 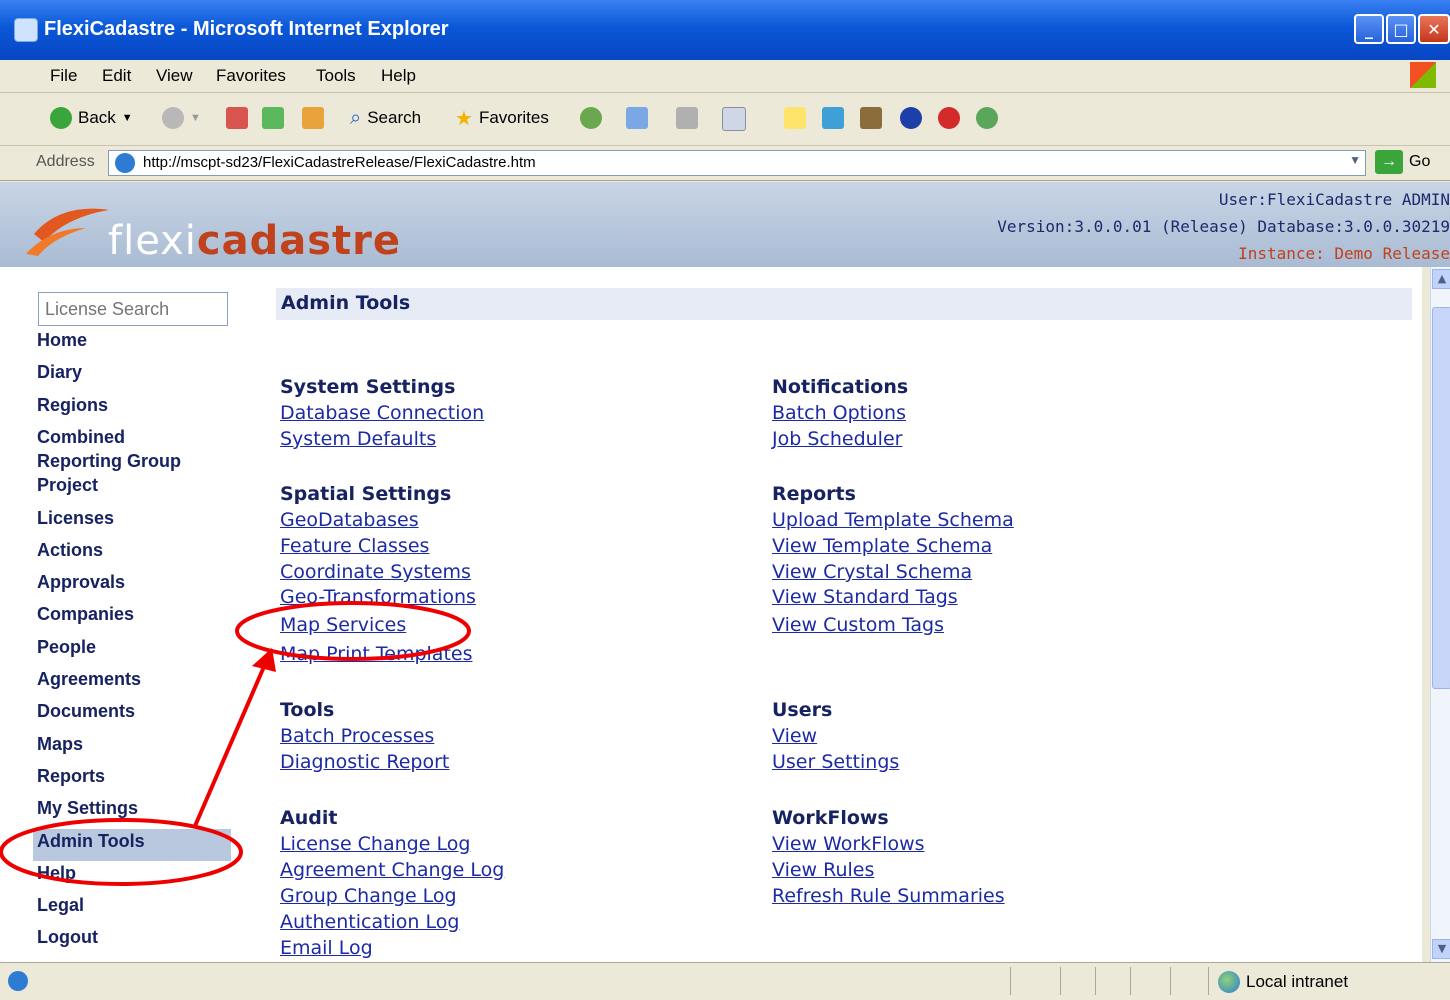 I want to click on link-user-settings: User Settings, so click(x=835, y=762).